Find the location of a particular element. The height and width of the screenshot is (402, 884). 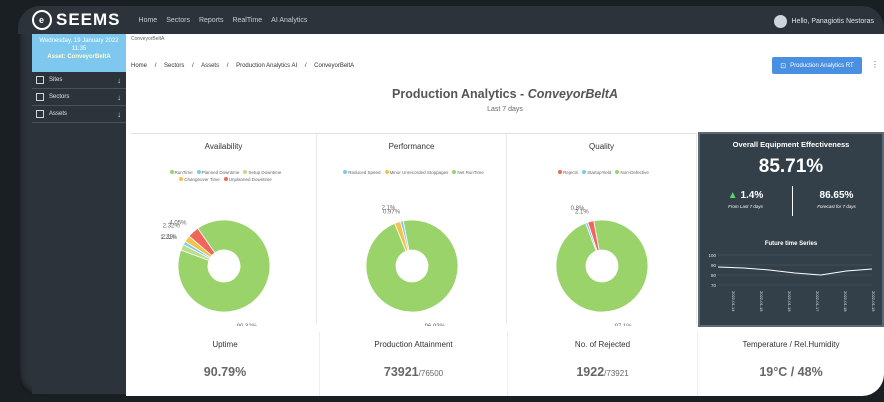

y-tick-label: 70 is located at coordinates (714, 285).